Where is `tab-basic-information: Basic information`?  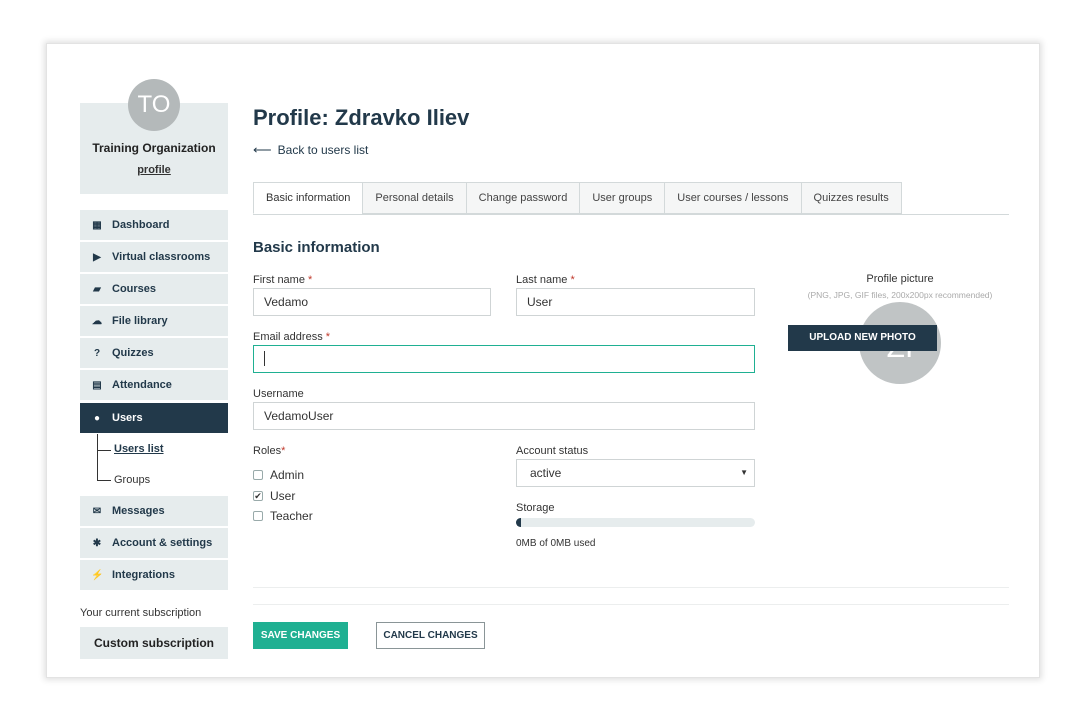
tab-basic-information: Basic information is located at coordinates (308, 198).